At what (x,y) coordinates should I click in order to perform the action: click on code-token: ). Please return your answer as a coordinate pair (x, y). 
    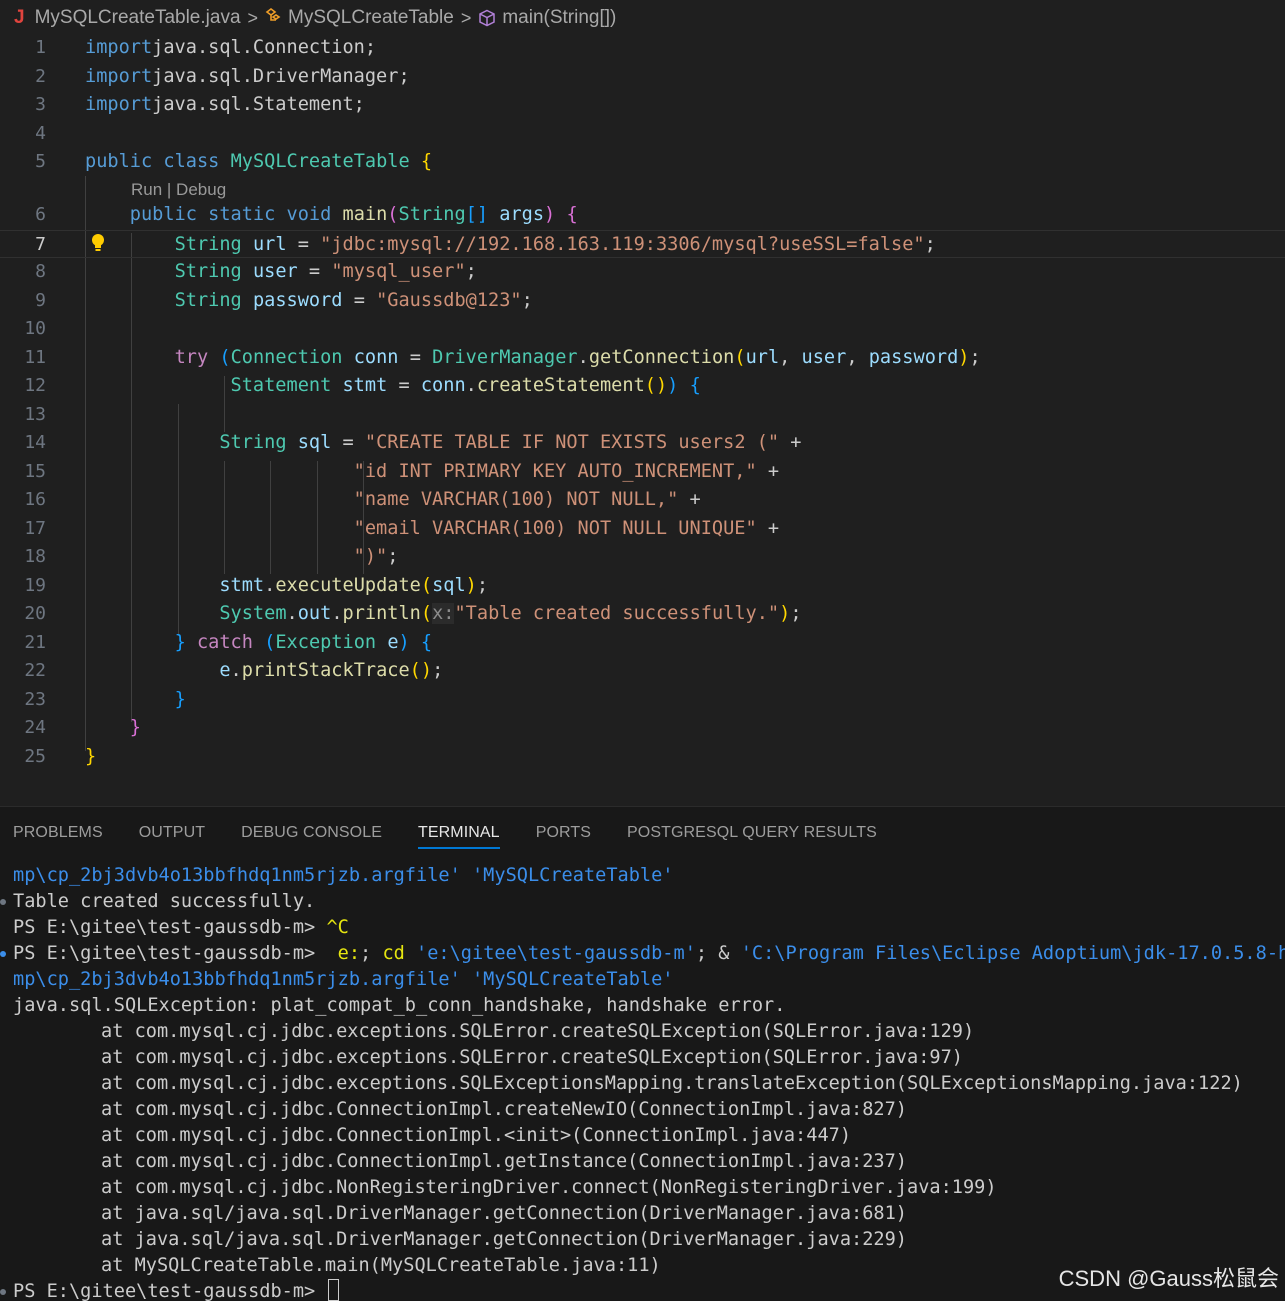
    Looking at the image, I should click on (404, 642).